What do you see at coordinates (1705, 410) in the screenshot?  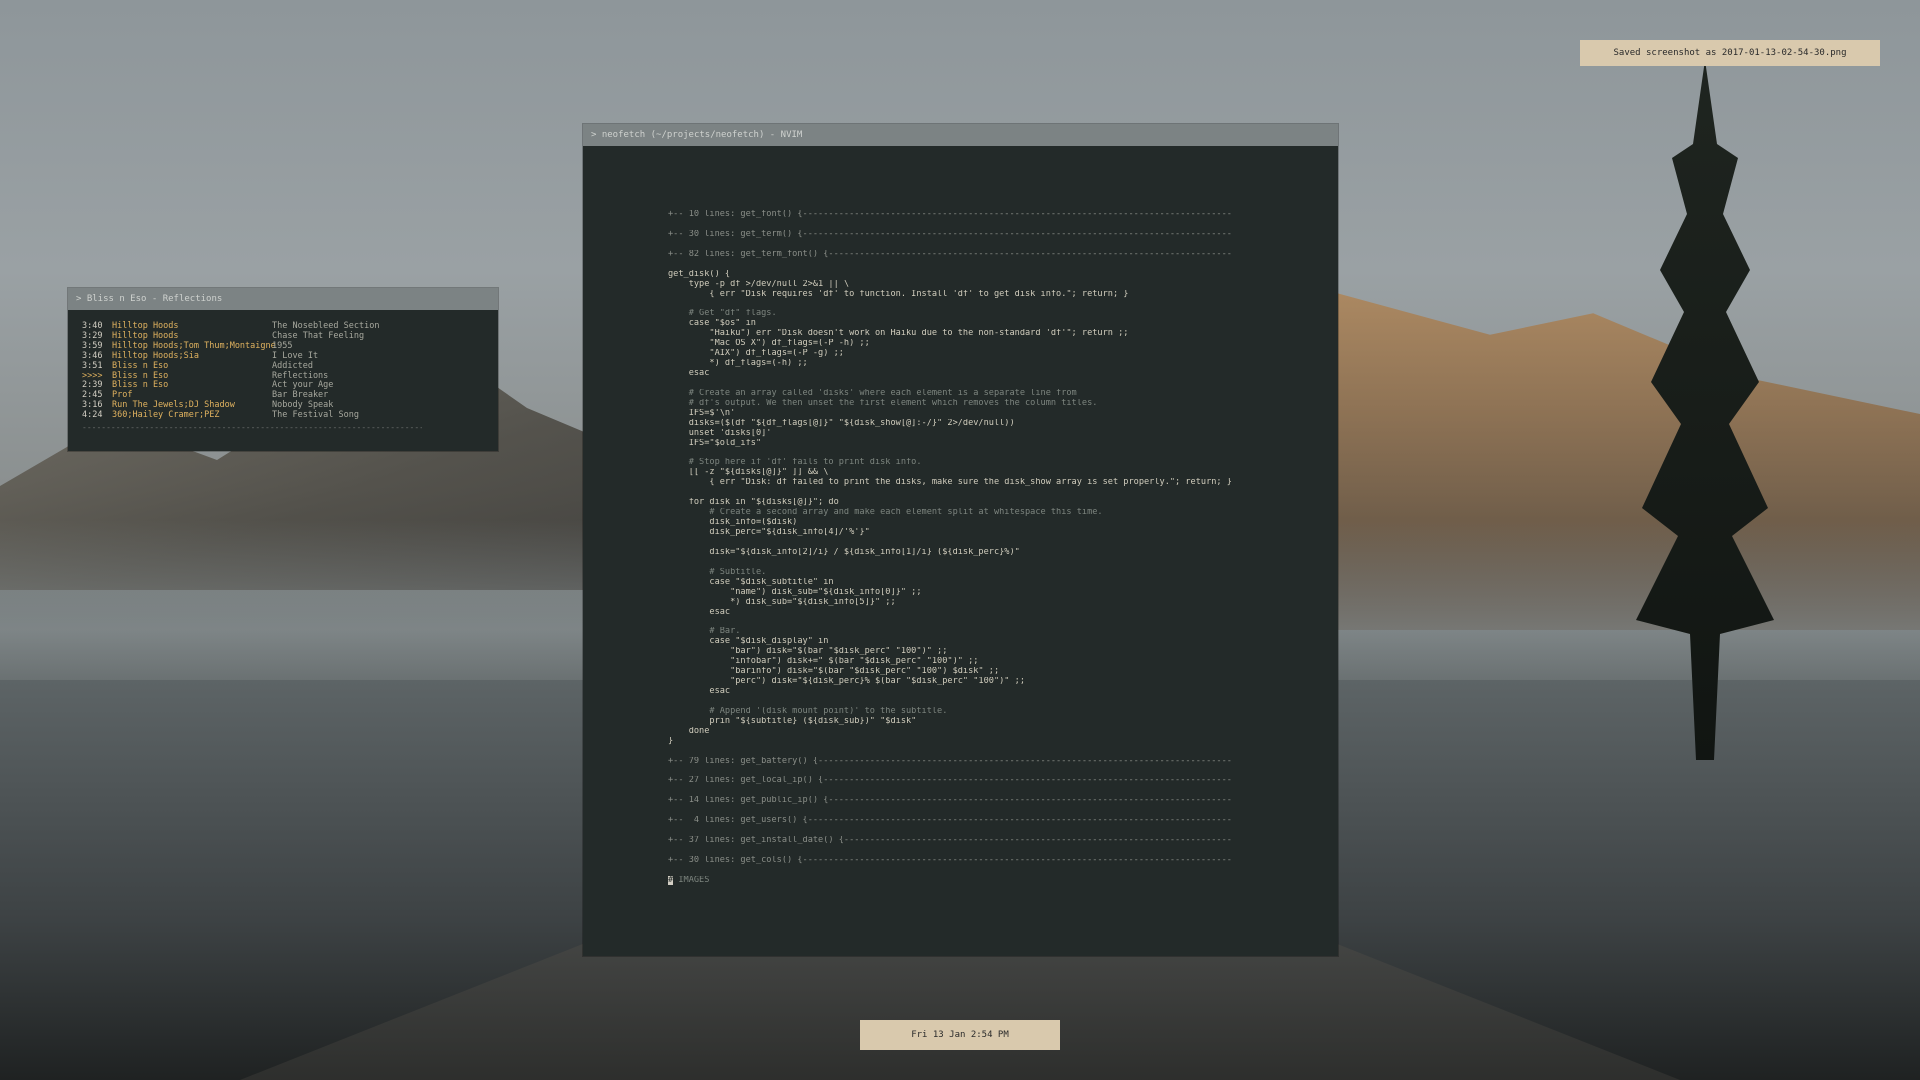 I see `pine-tree` at bounding box center [1705, 410].